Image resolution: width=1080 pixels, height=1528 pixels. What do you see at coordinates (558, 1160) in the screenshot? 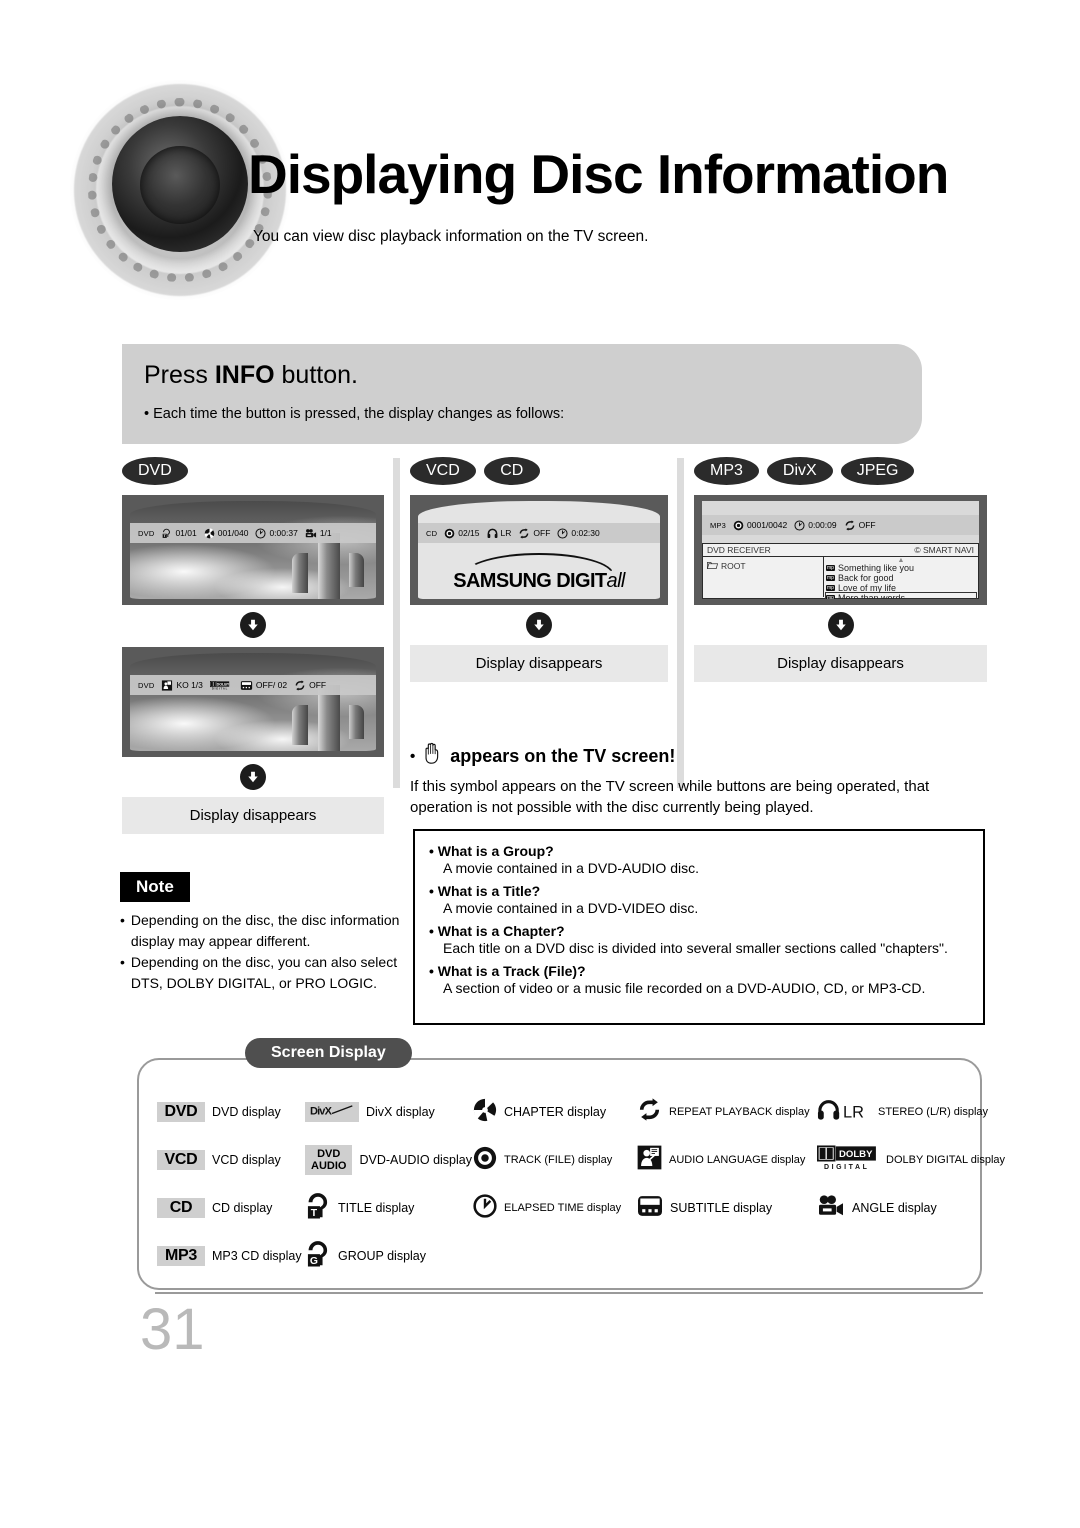
I see `legend-label: TRACK (FILE) display` at bounding box center [558, 1160].